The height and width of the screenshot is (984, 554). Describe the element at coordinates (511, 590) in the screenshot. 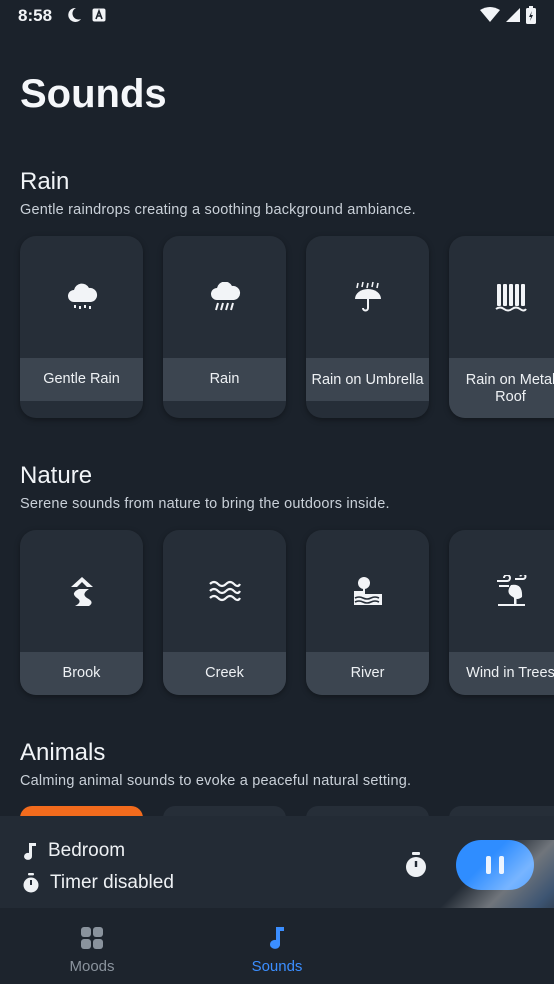

I see `wind-tree-icon` at that location.